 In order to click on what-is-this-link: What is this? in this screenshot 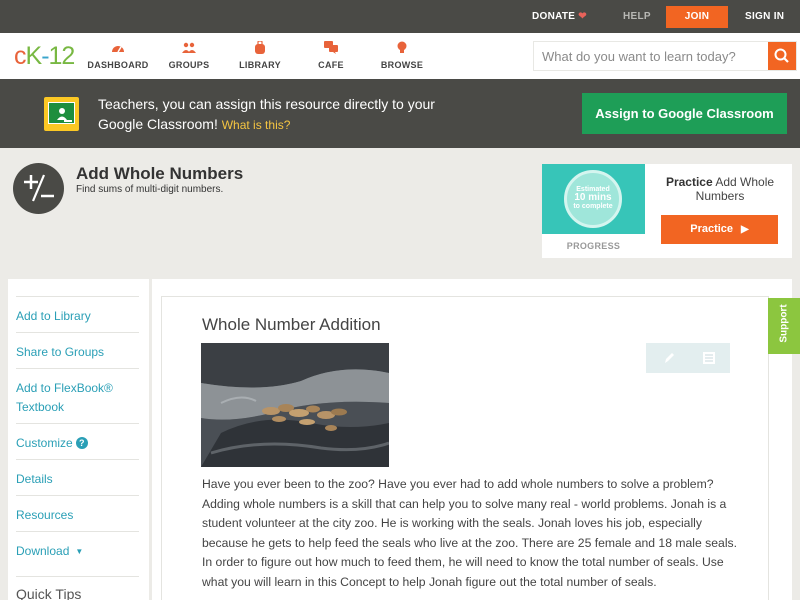, I will do `click(256, 125)`.